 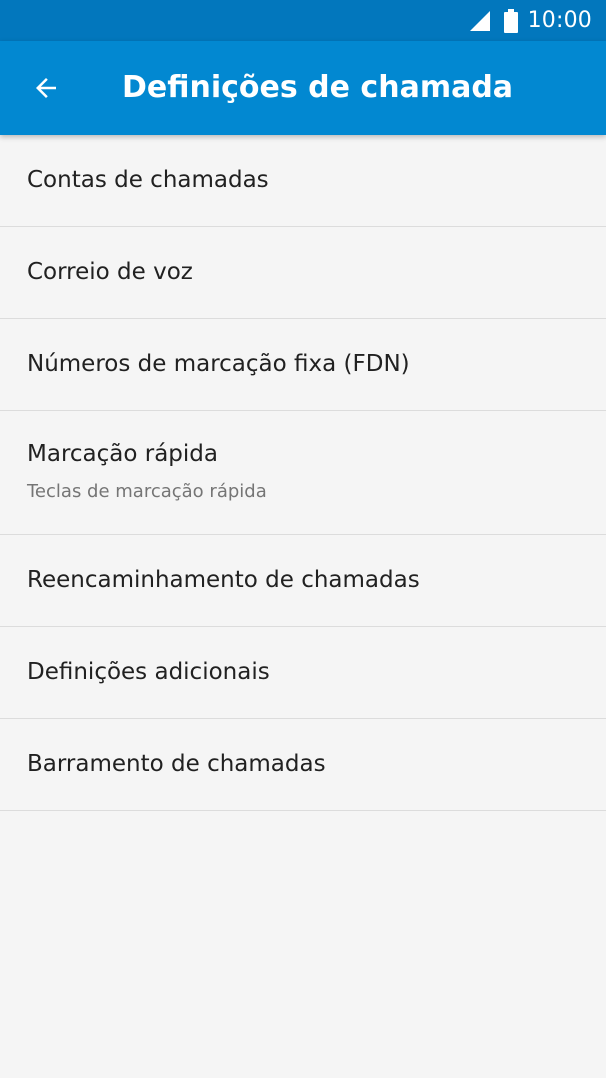 I want to click on arrow-back-icon, so click(x=46, y=88).